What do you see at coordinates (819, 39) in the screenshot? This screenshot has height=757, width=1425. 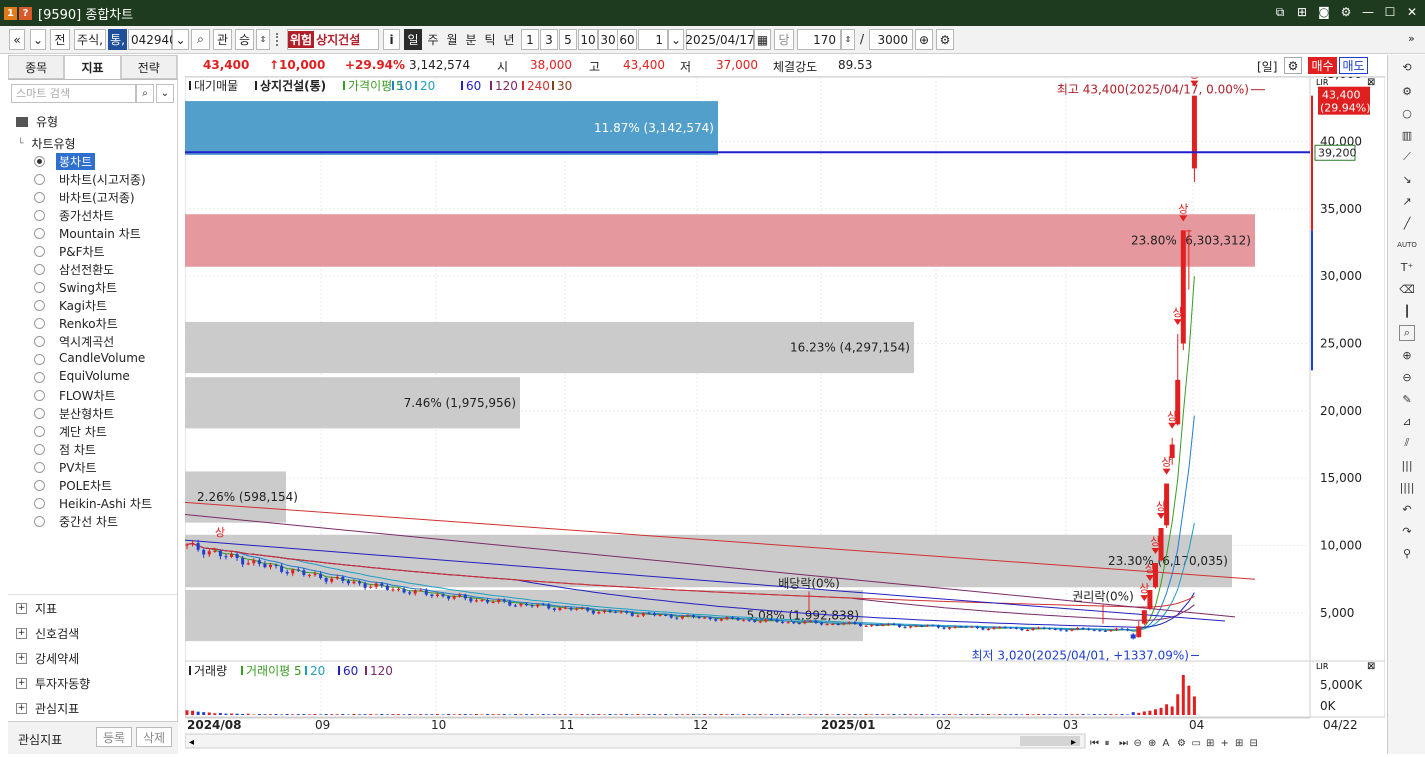 I see `count-input: 170` at bounding box center [819, 39].